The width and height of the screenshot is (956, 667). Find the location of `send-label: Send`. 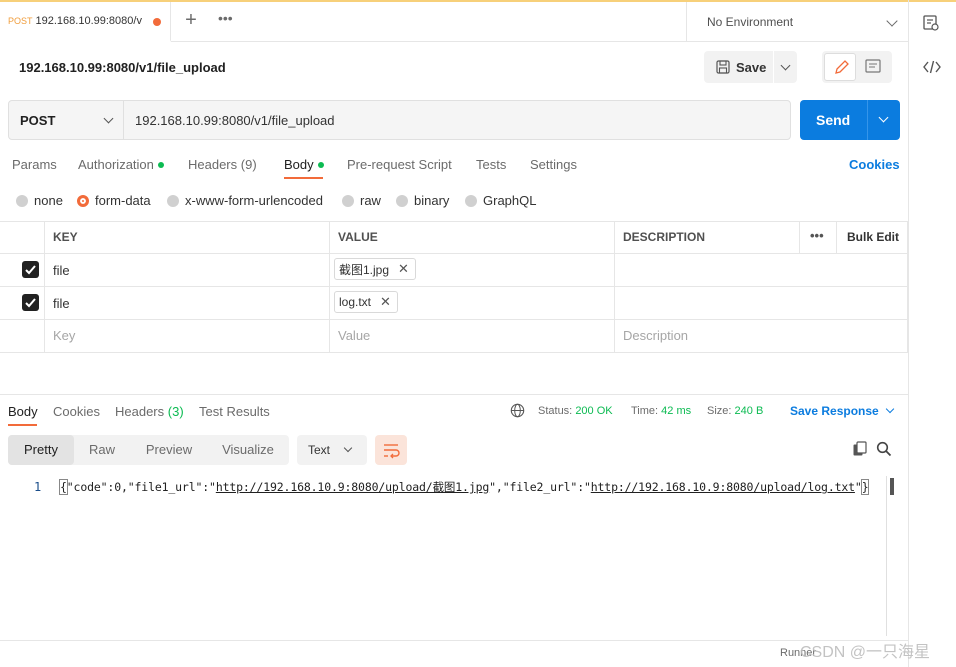

send-label: Send is located at coordinates (833, 120).